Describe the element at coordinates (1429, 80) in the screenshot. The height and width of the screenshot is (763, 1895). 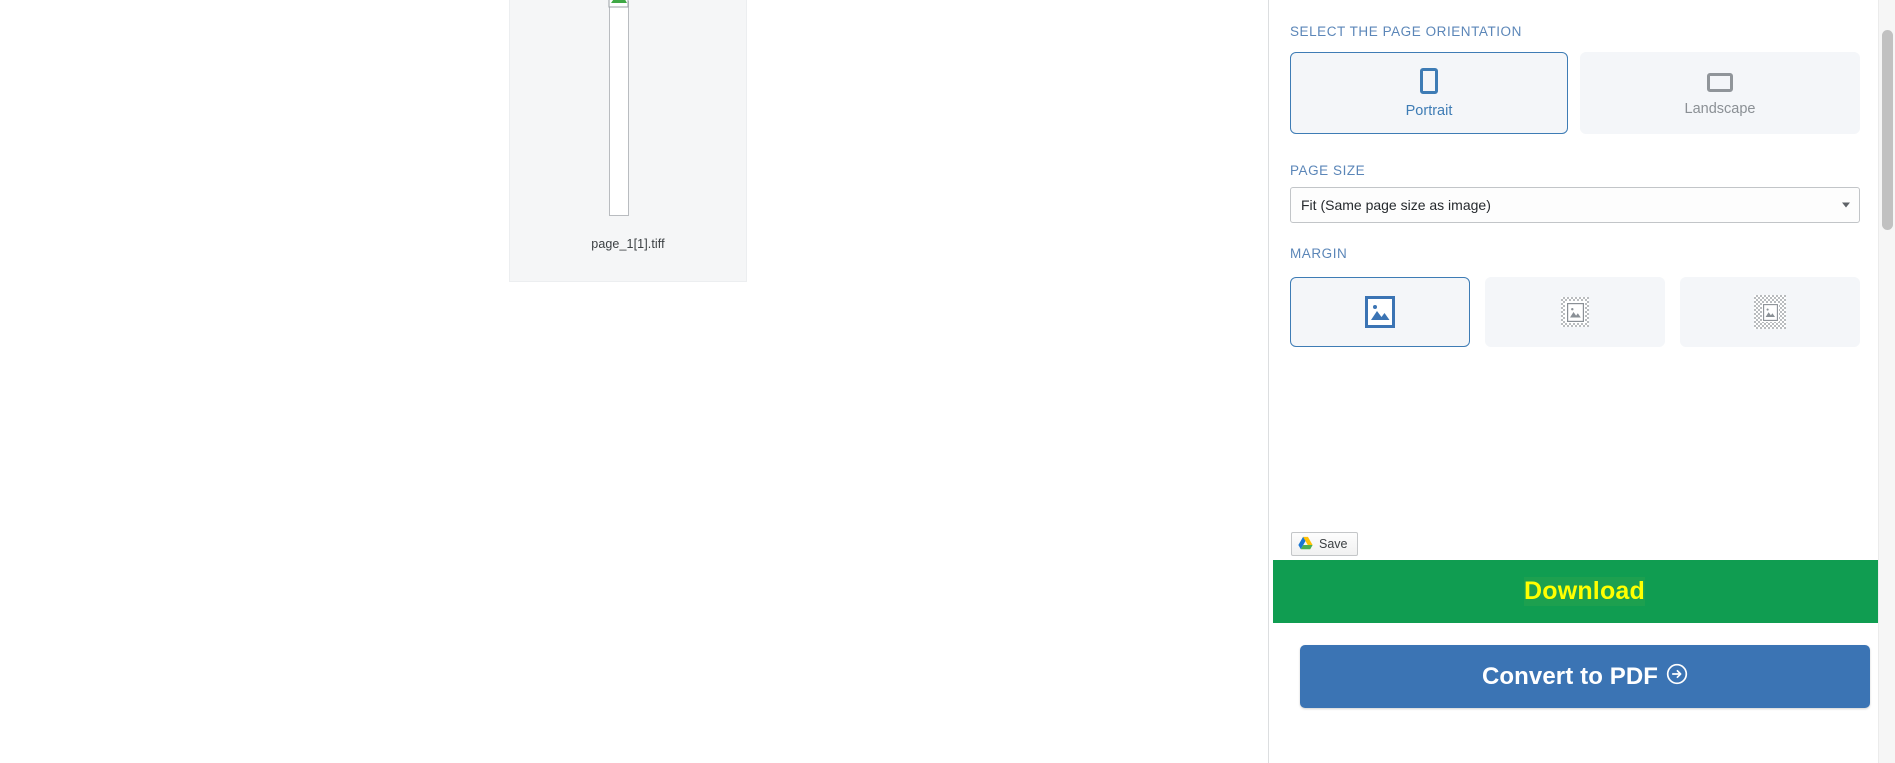
I see `portrait-page-icon` at that location.